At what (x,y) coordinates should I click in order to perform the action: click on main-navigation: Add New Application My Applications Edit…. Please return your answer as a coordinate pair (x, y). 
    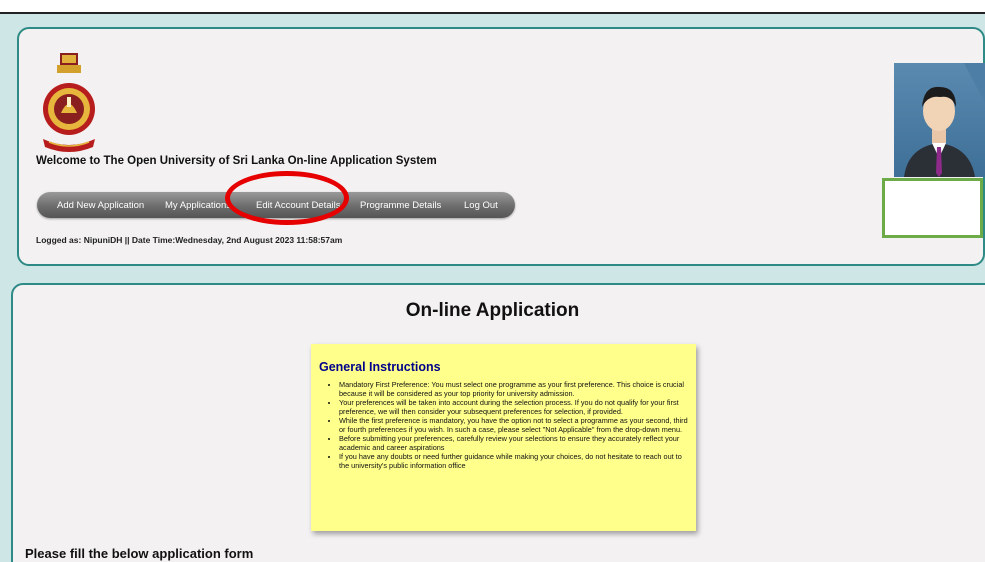
    Looking at the image, I should click on (276, 205).